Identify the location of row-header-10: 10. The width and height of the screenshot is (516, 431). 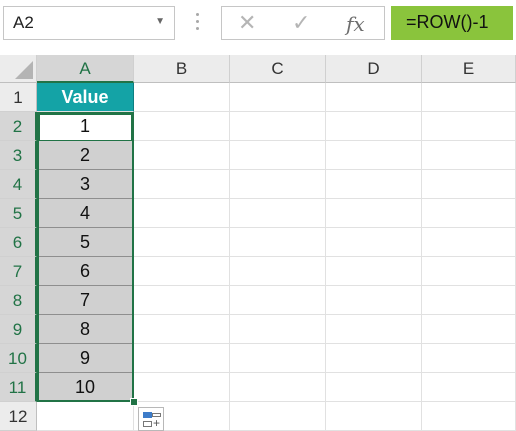
(18, 358).